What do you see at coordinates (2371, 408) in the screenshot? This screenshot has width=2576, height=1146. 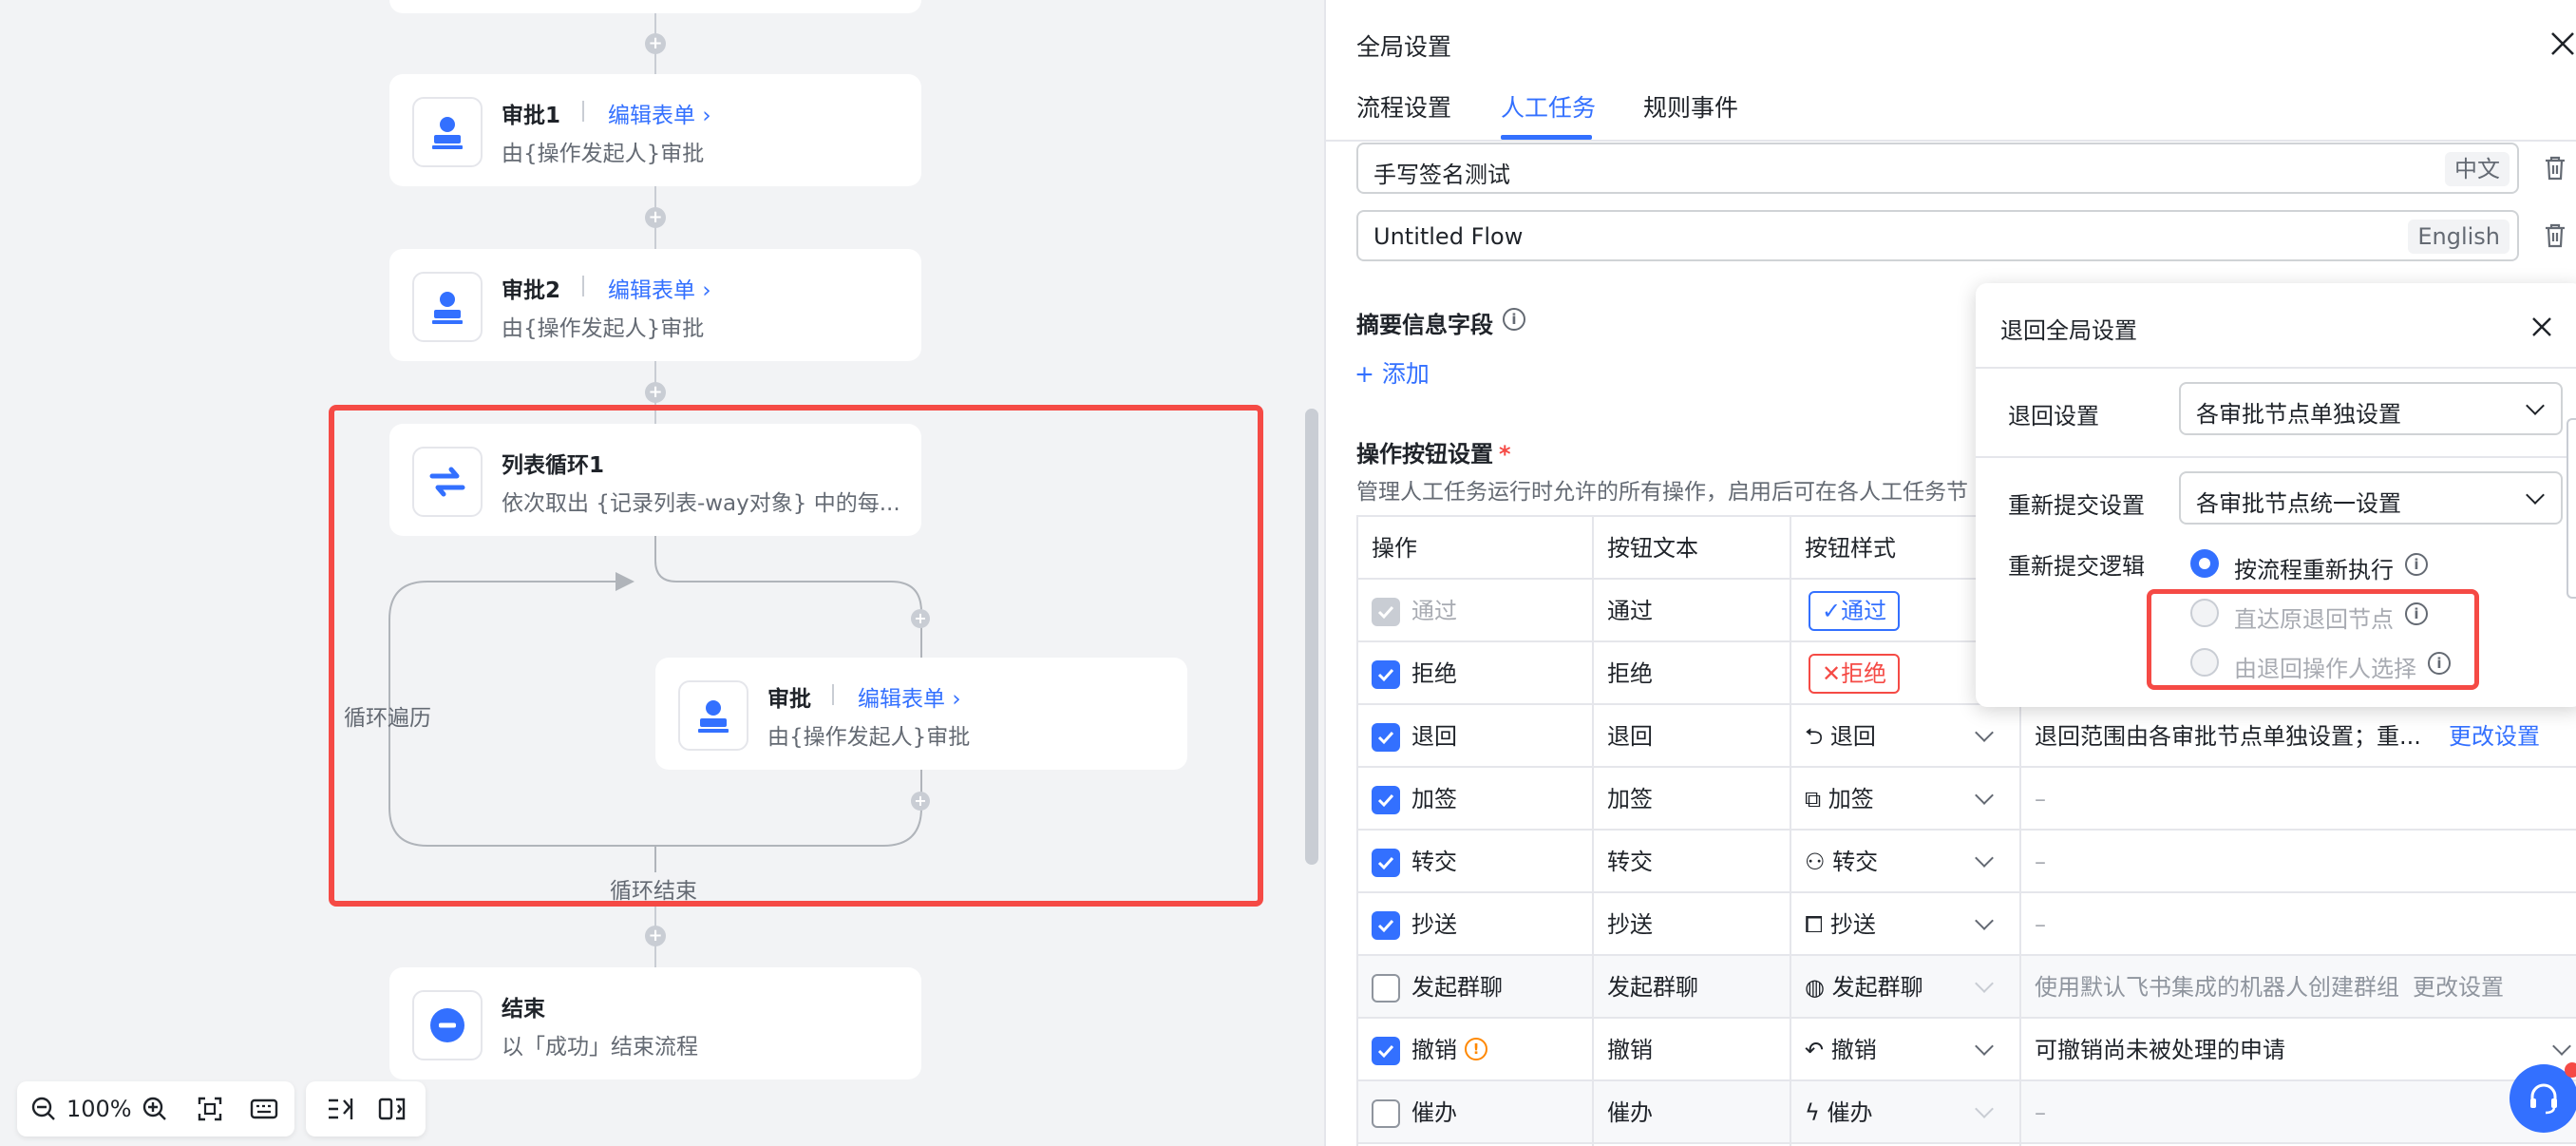 I see `return-setting-select: 各审批节点单独设置` at bounding box center [2371, 408].